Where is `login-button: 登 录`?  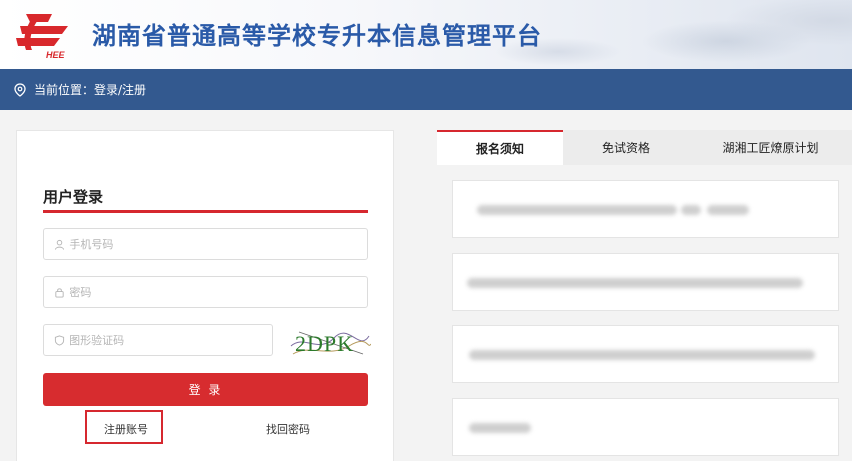 login-button: 登 录 is located at coordinates (205, 389).